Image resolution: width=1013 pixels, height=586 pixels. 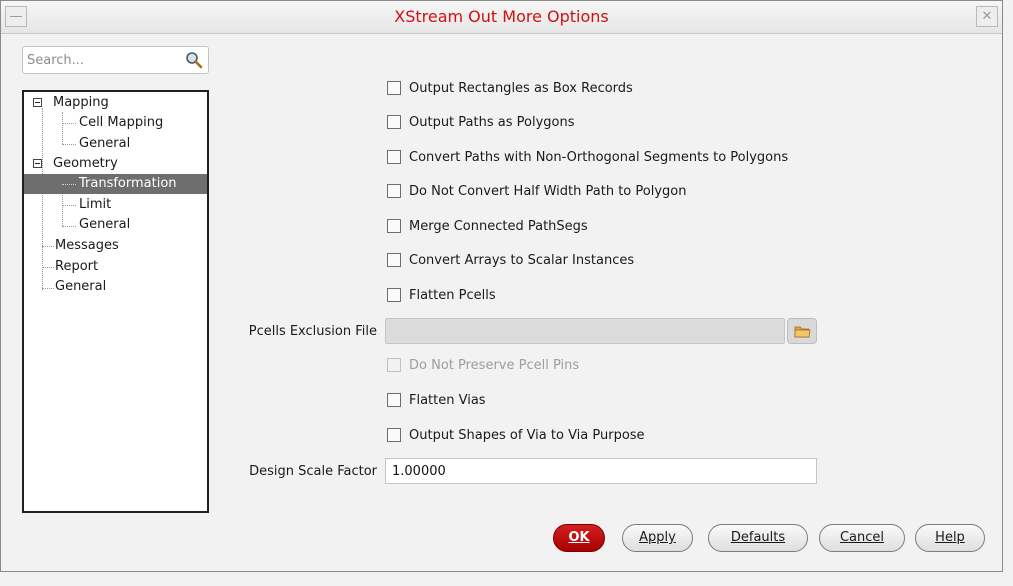 What do you see at coordinates (758, 538) in the screenshot?
I see `defaults-button: Defaults` at bounding box center [758, 538].